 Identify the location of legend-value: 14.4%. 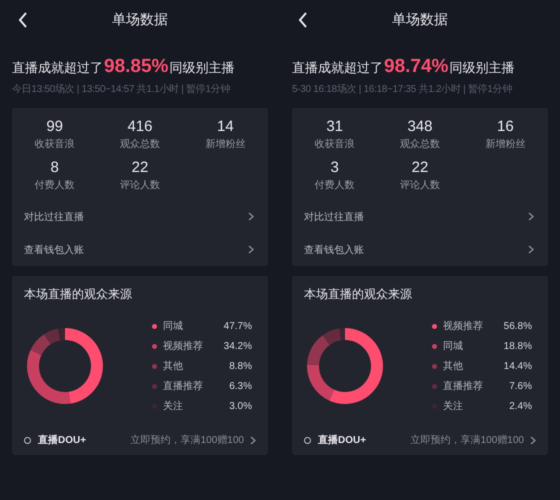
(518, 366).